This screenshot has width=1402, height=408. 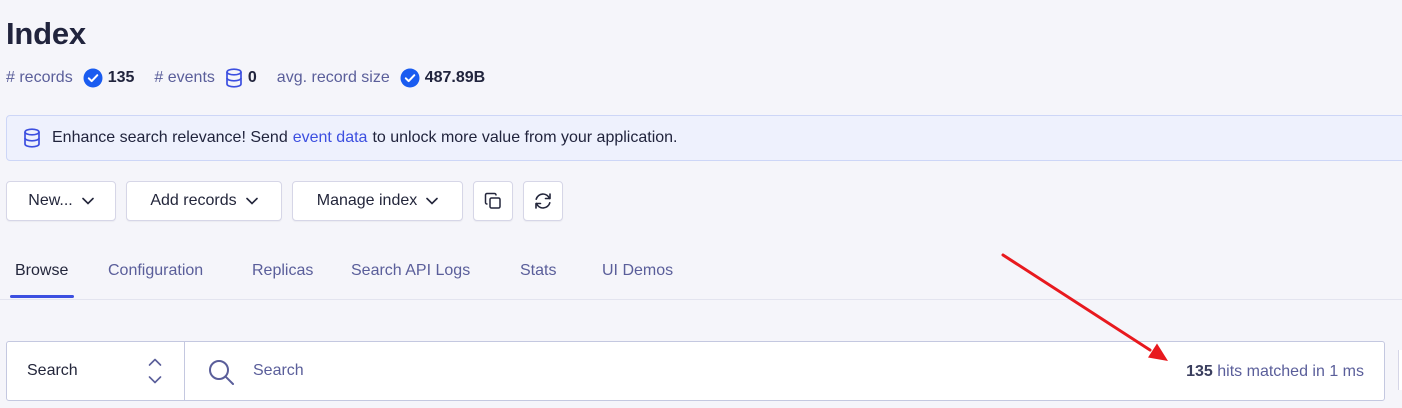 What do you see at coordinates (170, 137) in the screenshot?
I see `banner-text-before: Enhance search relevance! Send` at bounding box center [170, 137].